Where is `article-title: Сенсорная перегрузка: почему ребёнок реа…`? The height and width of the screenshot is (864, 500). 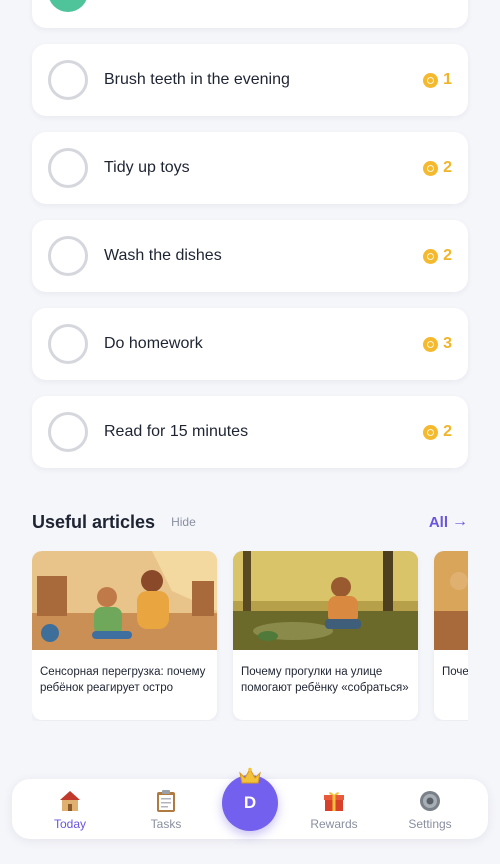
article-title: Сенсорная перегрузка: почему ребёнок реа… is located at coordinates (123, 680).